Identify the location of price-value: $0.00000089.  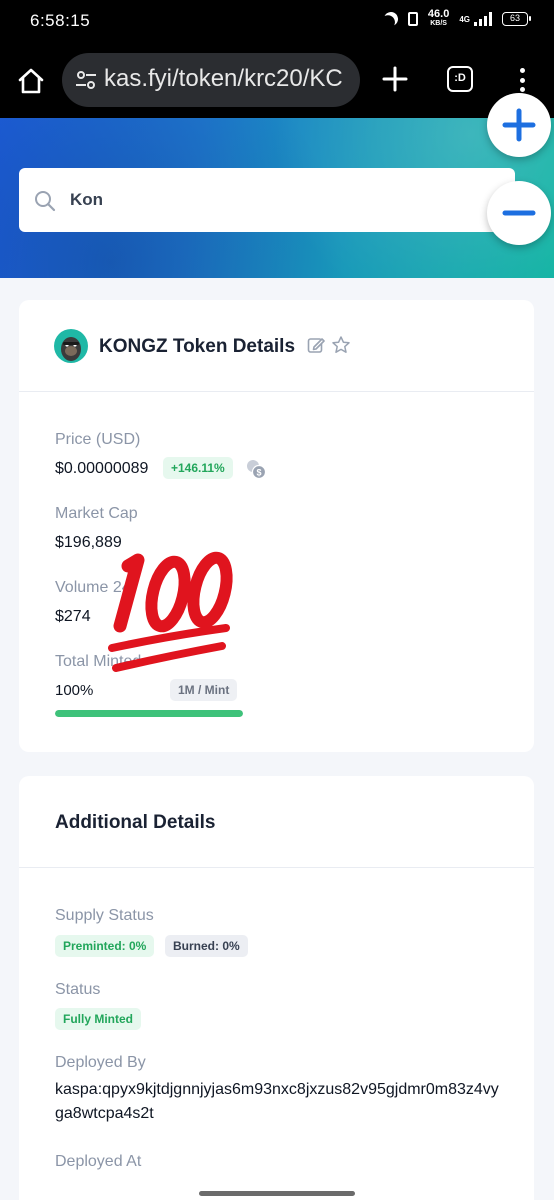
(102, 468).